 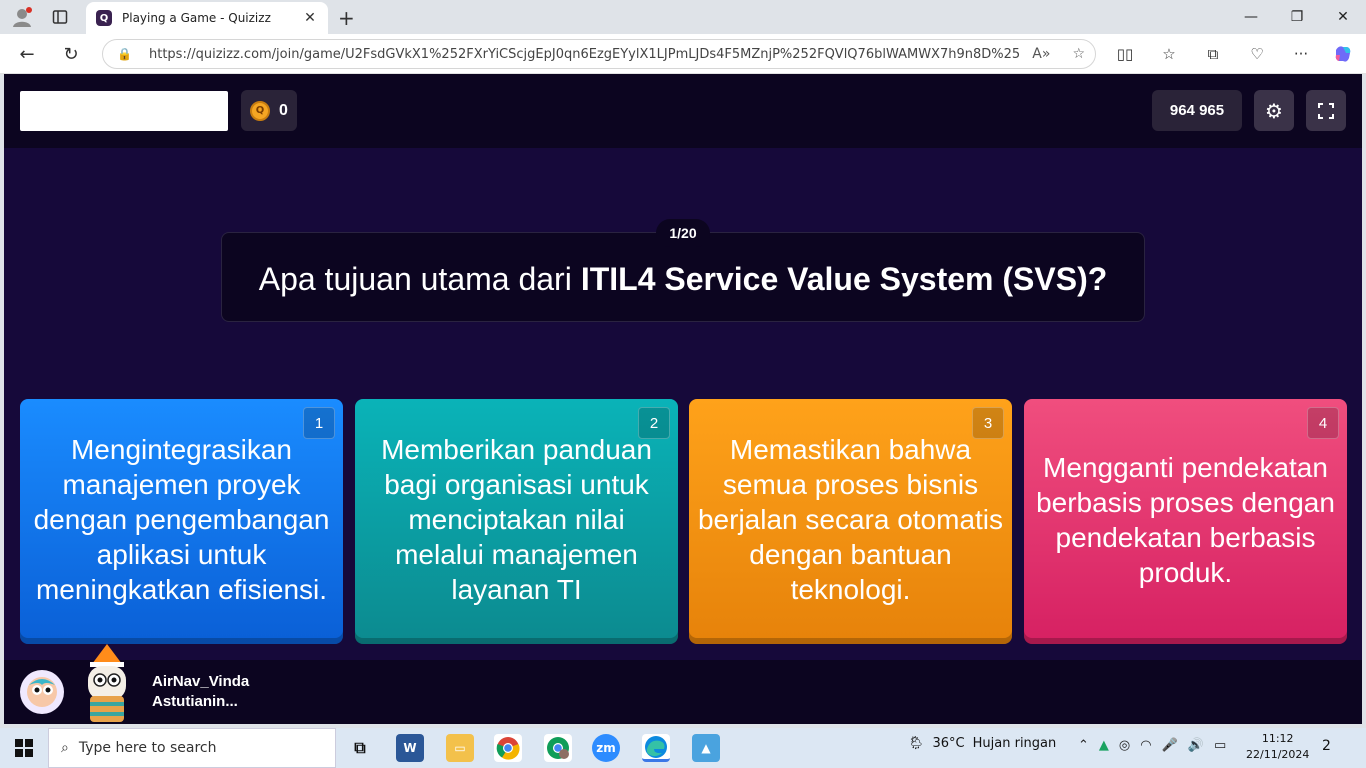 I want to click on browser-essentials-icon: ♡, so click(x=1257, y=54).